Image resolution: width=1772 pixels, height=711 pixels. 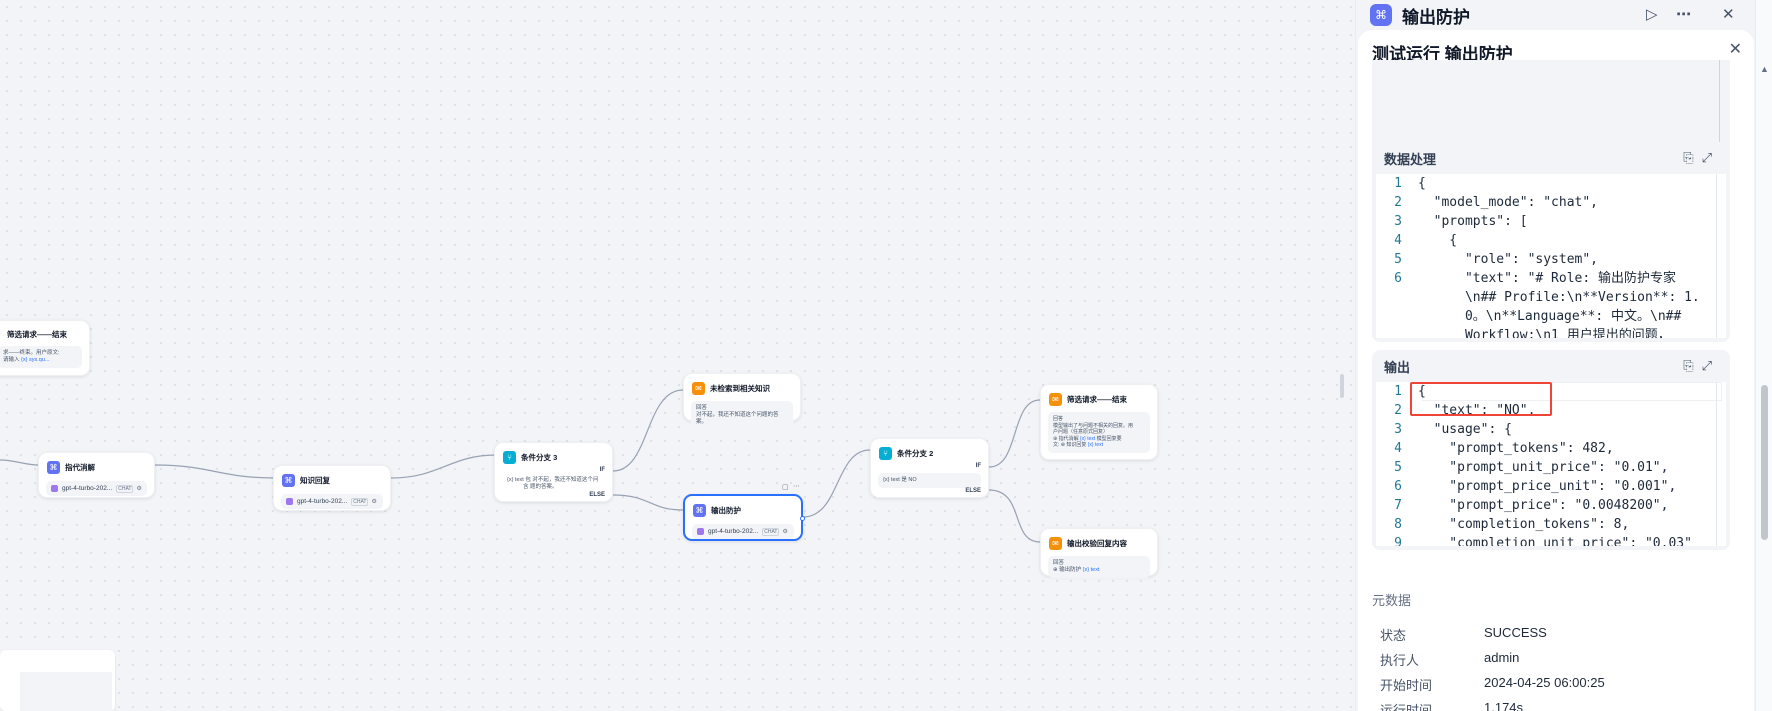 What do you see at coordinates (1056, 445) in the screenshot?
I see `answer-text: 文:` at bounding box center [1056, 445].